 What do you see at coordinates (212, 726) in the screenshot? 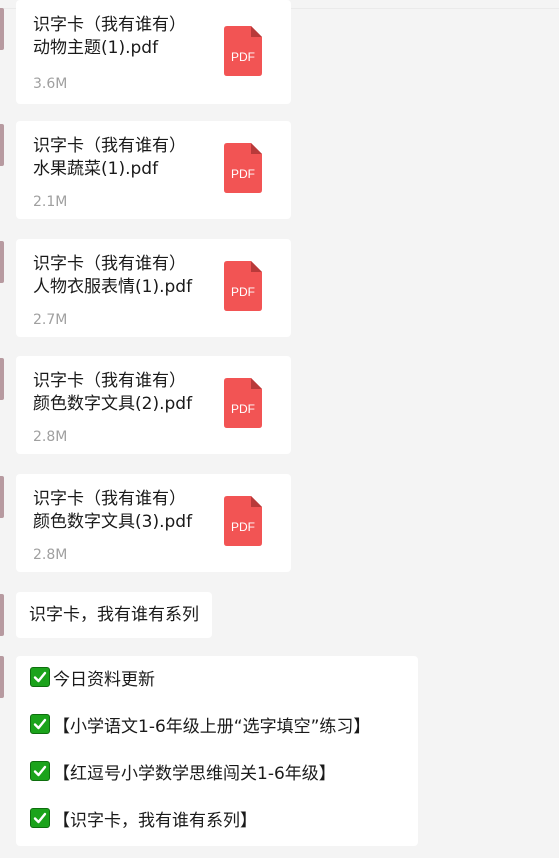
I see `list-item-text: 【小学语文1-6年级上册“选字填空”练习】` at bounding box center [212, 726].